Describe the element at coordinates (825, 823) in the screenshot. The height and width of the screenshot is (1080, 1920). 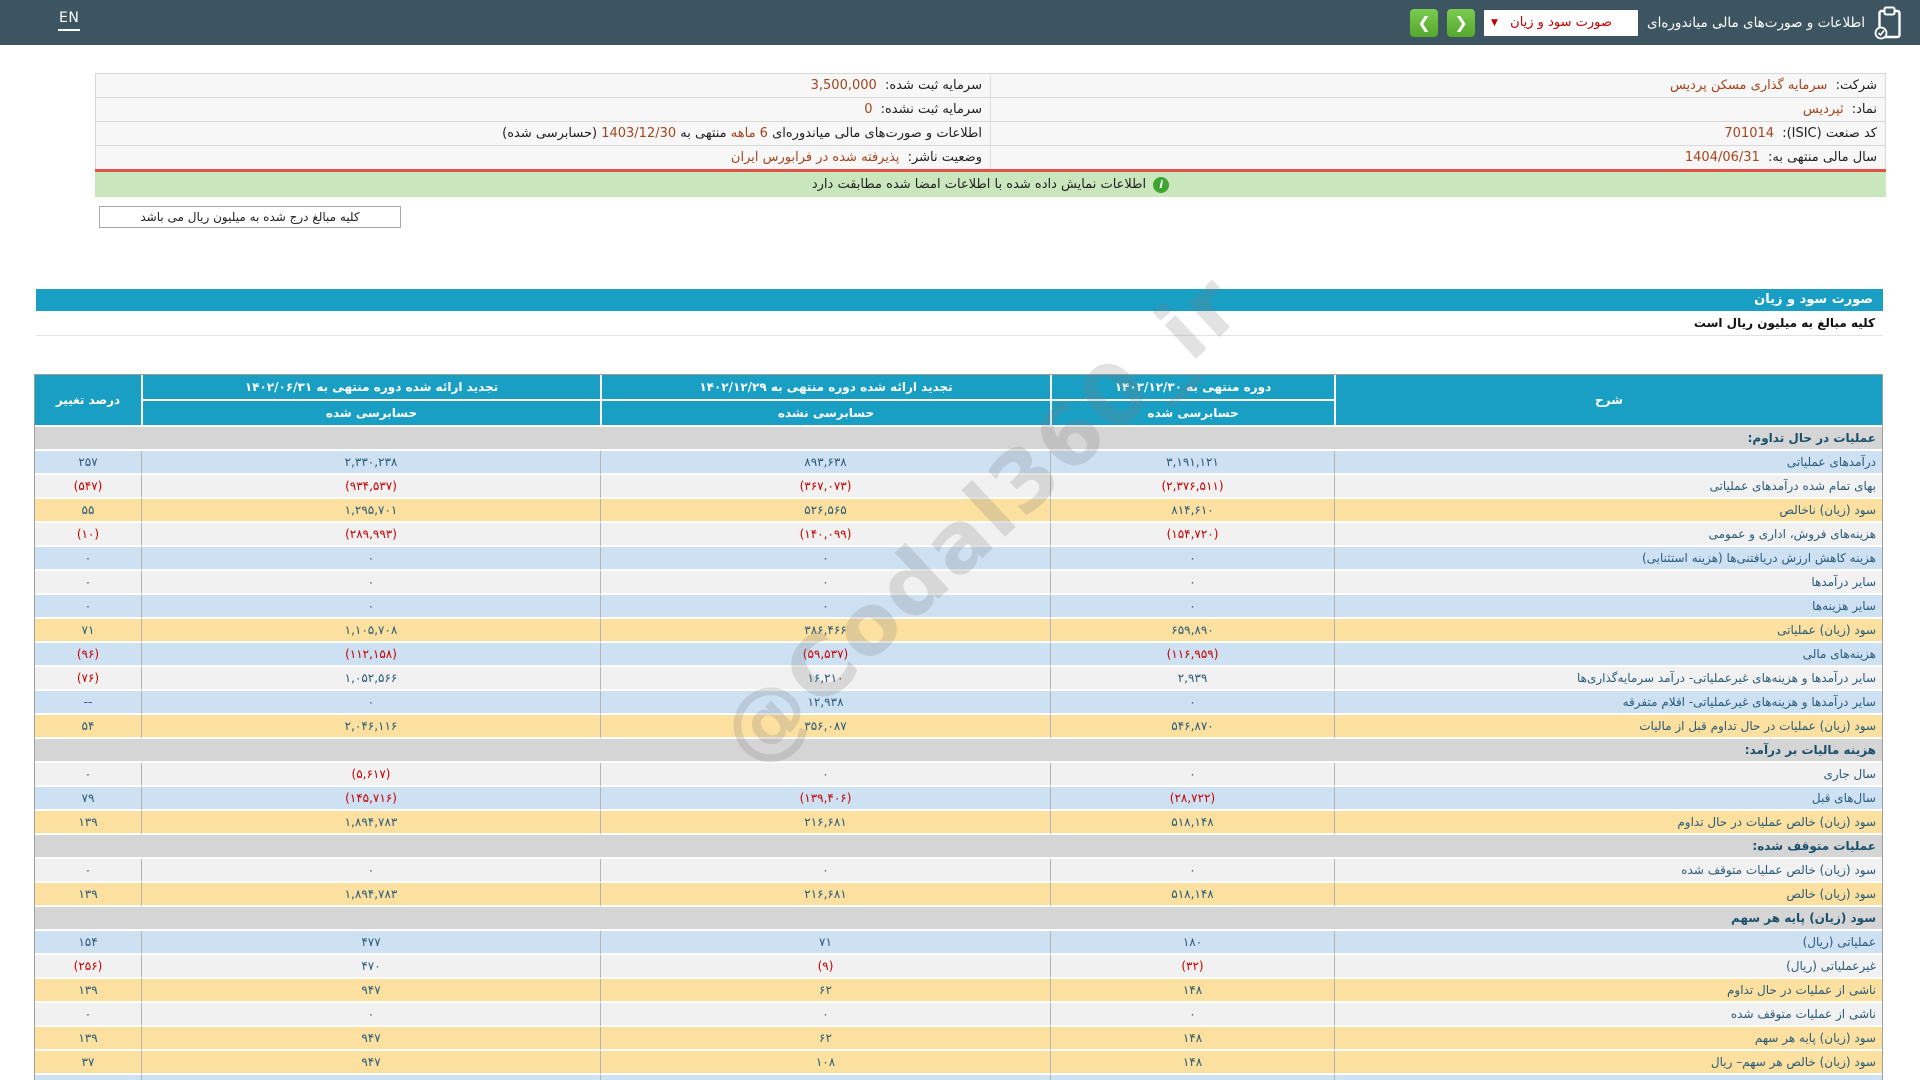
I see `value-cell-period-restated-1: ۲۱۶,۶۸۱` at that location.